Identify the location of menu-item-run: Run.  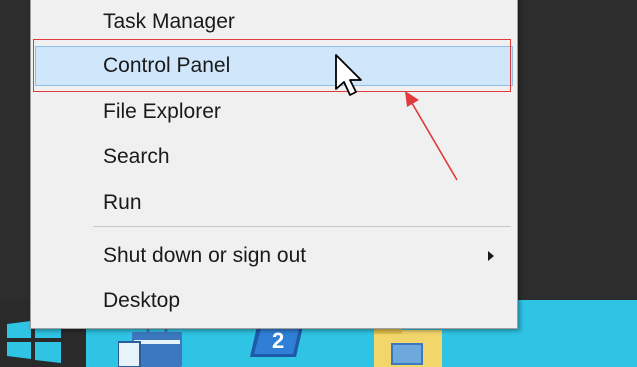
(274, 203).